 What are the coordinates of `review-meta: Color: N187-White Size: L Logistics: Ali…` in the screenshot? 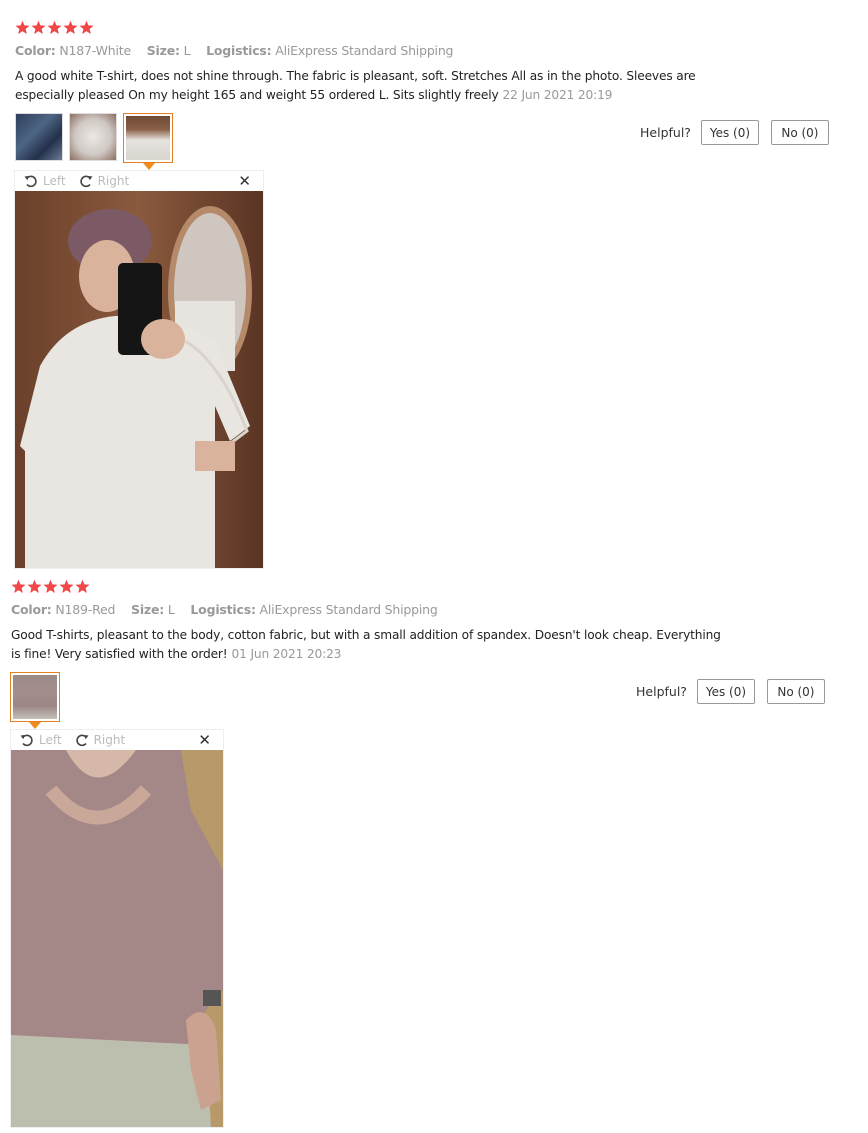 It's located at (240, 50).